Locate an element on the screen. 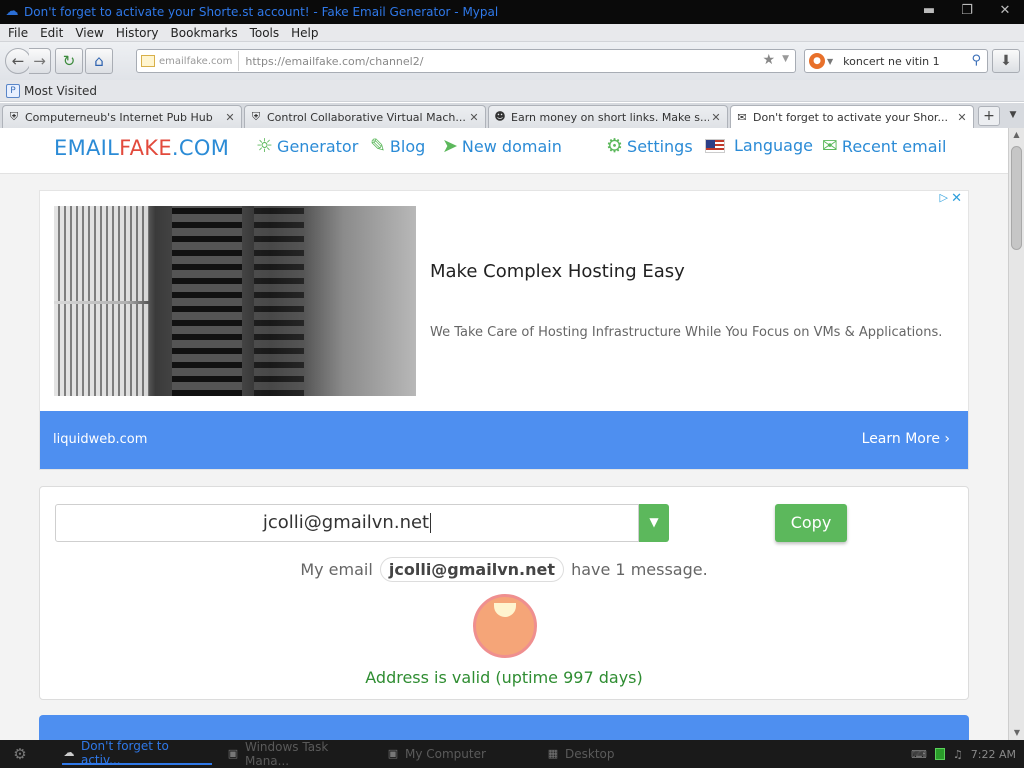 The height and width of the screenshot is (768, 1024). site-identity-button: emailfake.com is located at coordinates (189, 61).